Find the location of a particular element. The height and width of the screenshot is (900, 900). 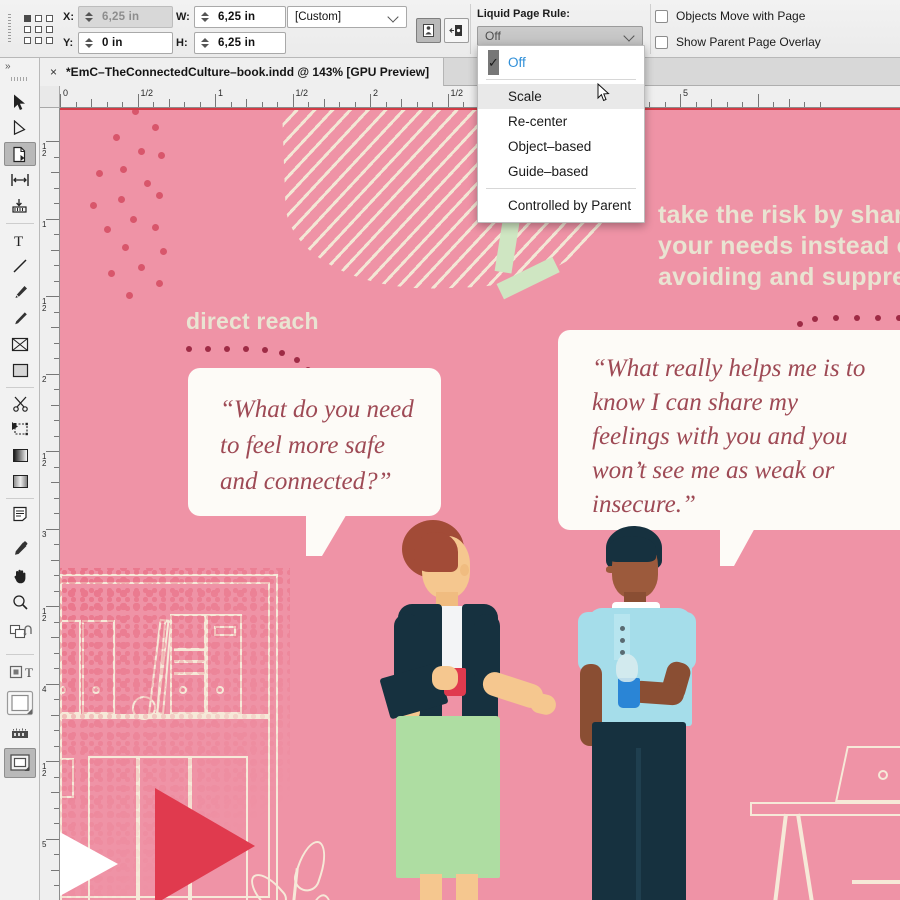

liquid-page-rule-select: Off is located at coordinates (560, 36).